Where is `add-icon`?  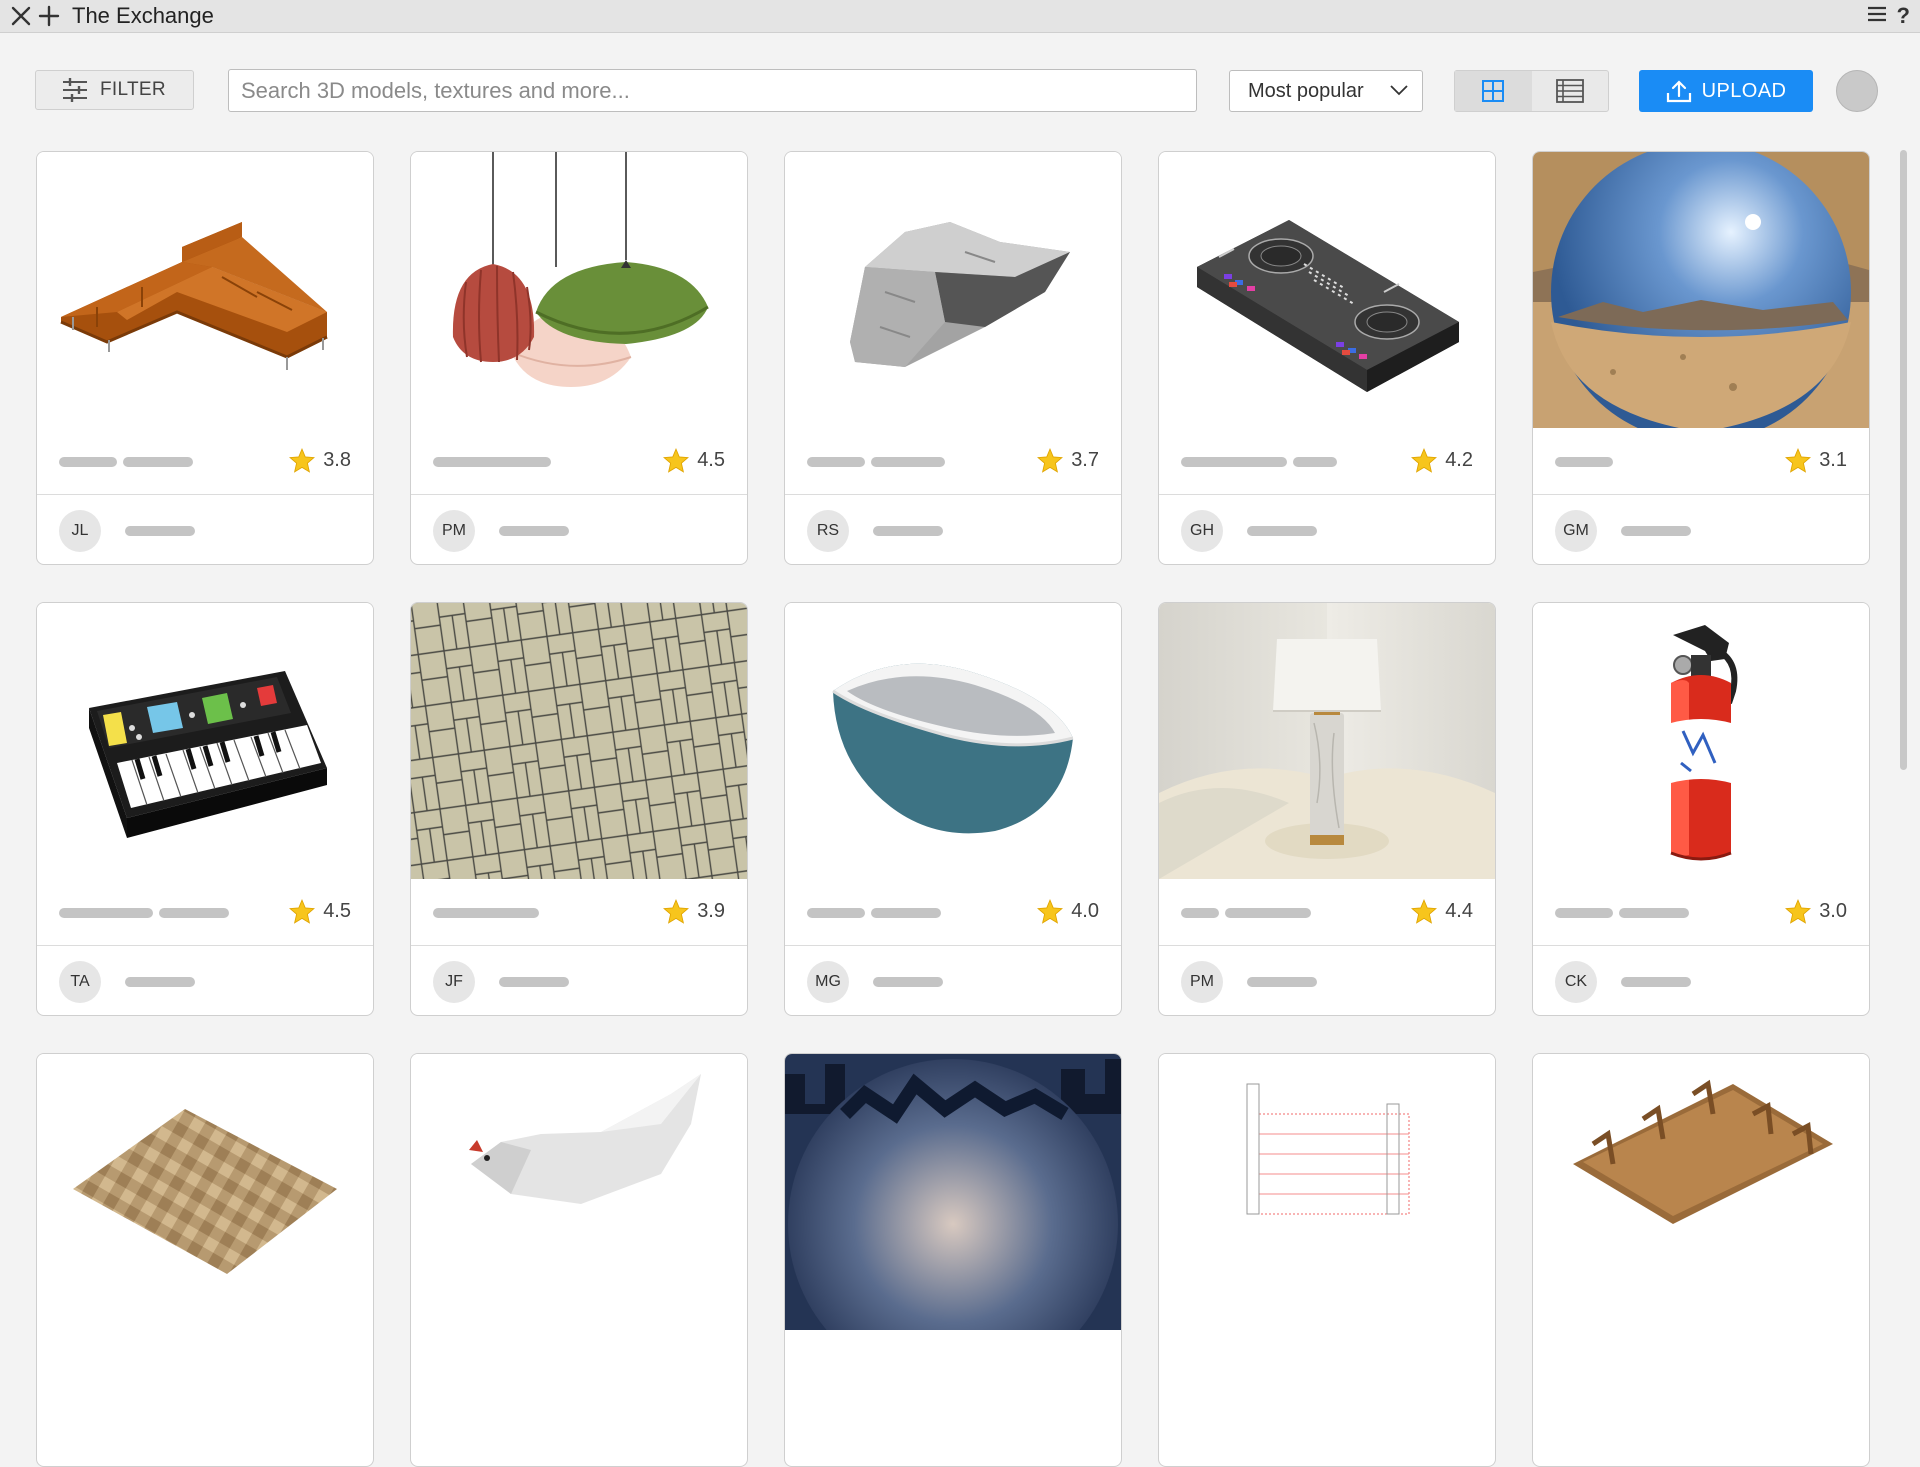 add-icon is located at coordinates (49, 16).